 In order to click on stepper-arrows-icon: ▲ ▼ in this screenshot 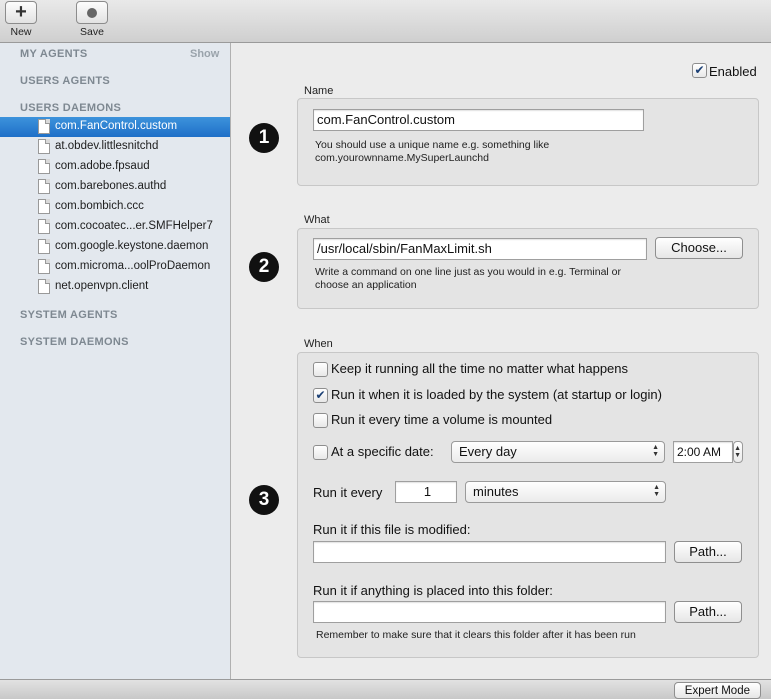, I will do `click(737, 452)`.